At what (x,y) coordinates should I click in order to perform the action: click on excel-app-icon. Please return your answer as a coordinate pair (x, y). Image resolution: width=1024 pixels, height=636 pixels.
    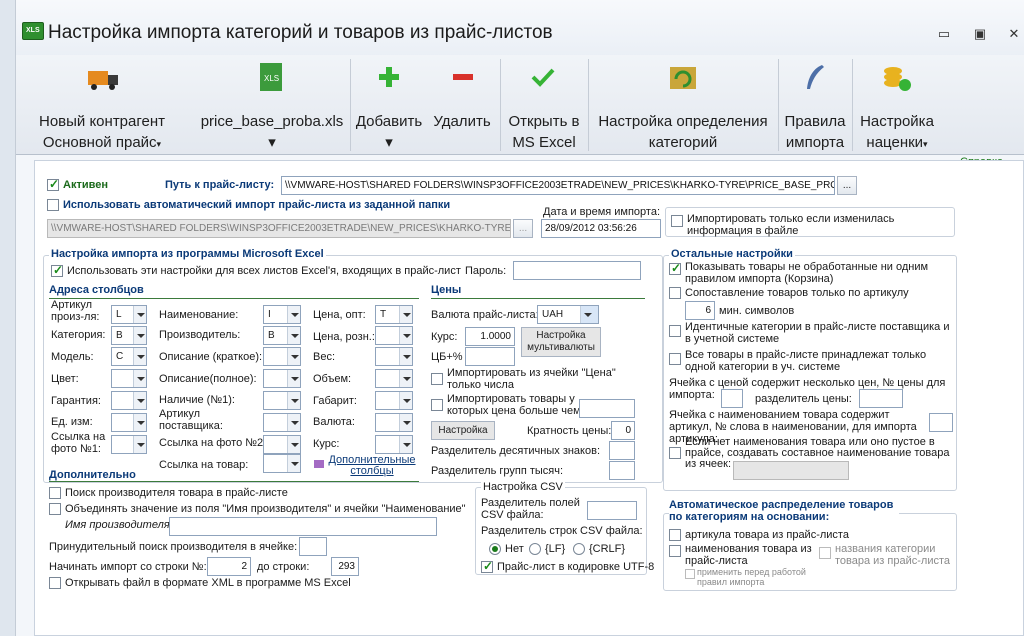
    Looking at the image, I should click on (33, 31).